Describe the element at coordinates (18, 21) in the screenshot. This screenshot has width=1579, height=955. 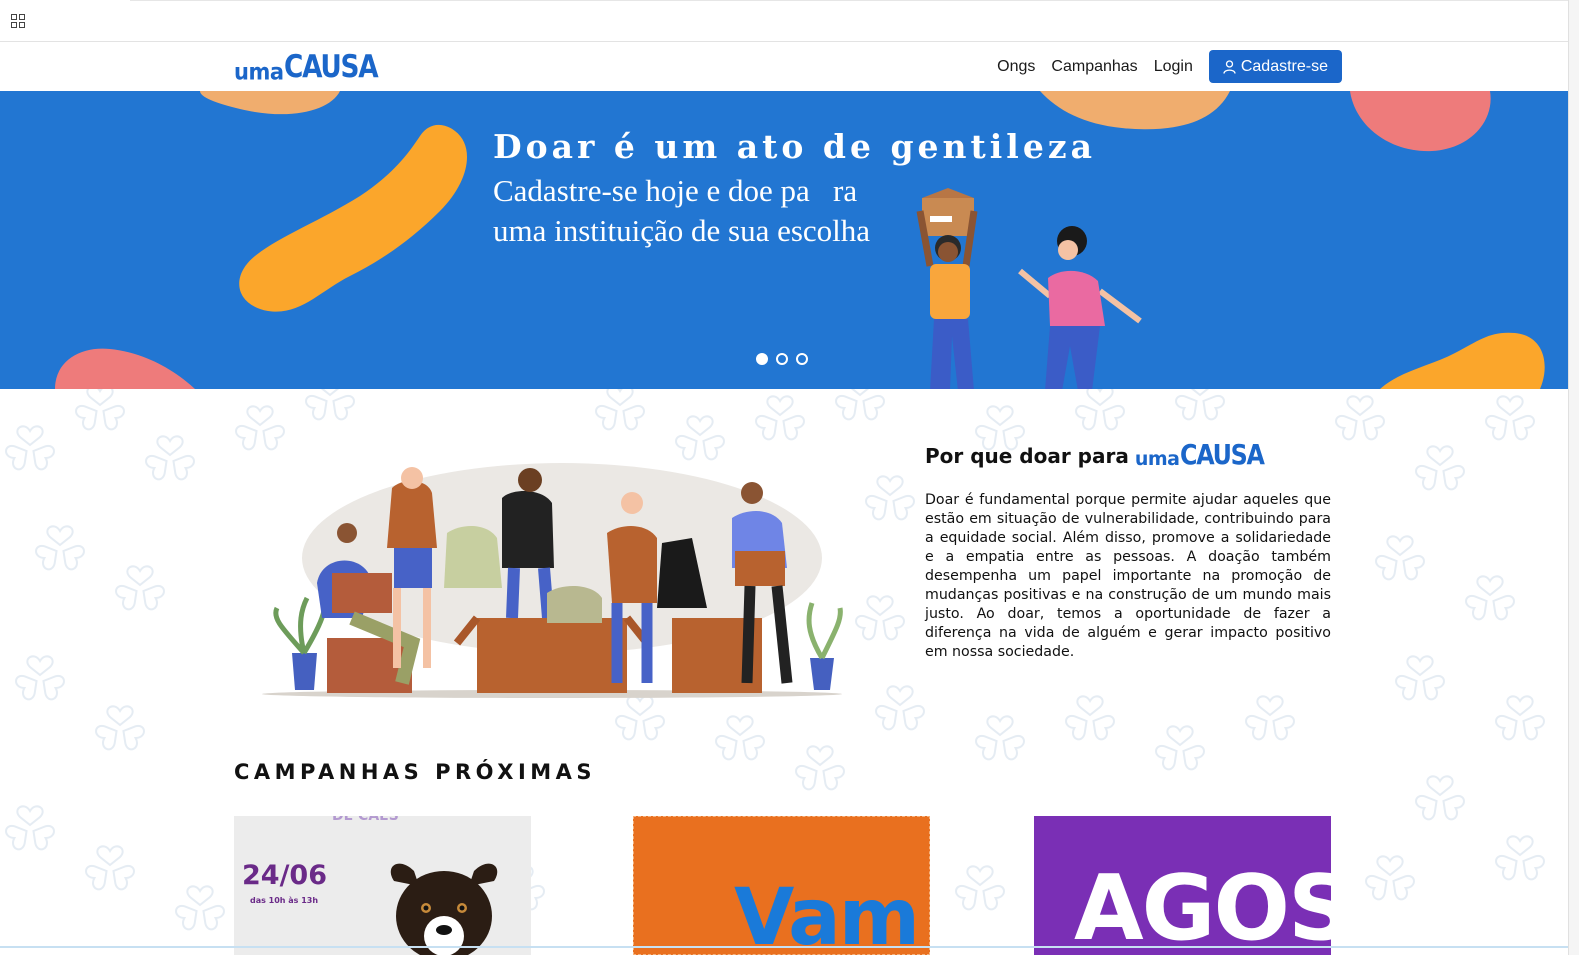
I see `apps-grid-icon` at that location.